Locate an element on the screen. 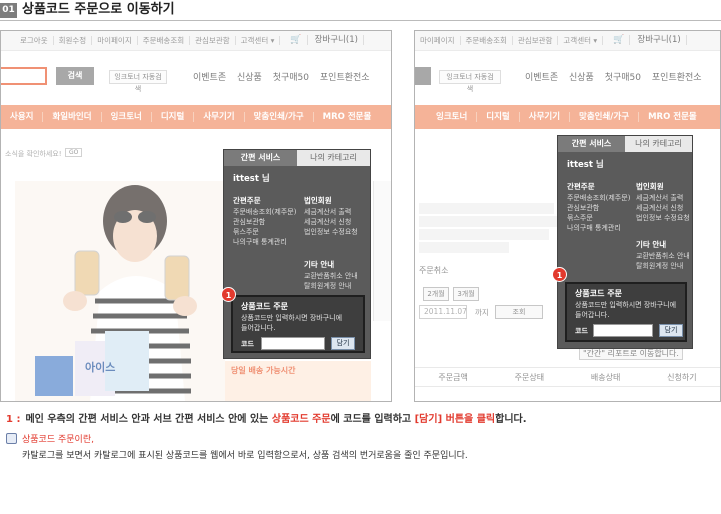 The image size is (721, 514). info-heading: 상품코드 주문이란, is located at coordinates (58, 440).